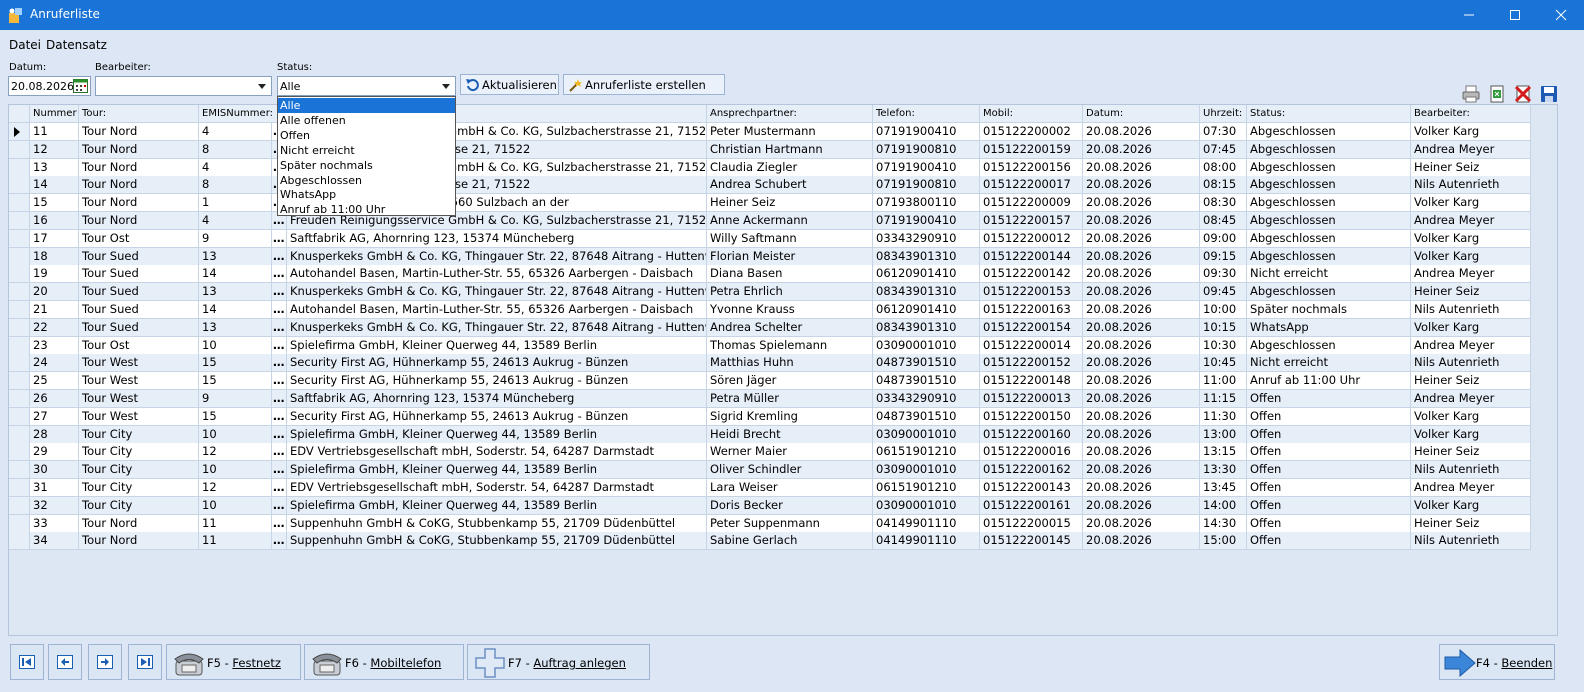 The height and width of the screenshot is (692, 1584). I want to click on calendar-icon, so click(80, 86).